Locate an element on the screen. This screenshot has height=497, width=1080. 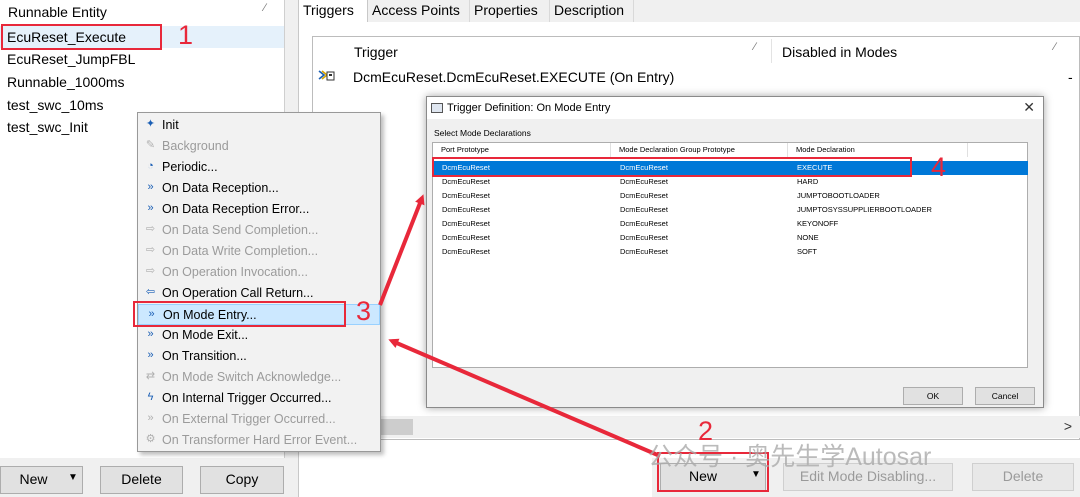
runnable-entity-header-label: Runnable Entity is located at coordinates (57, 12).